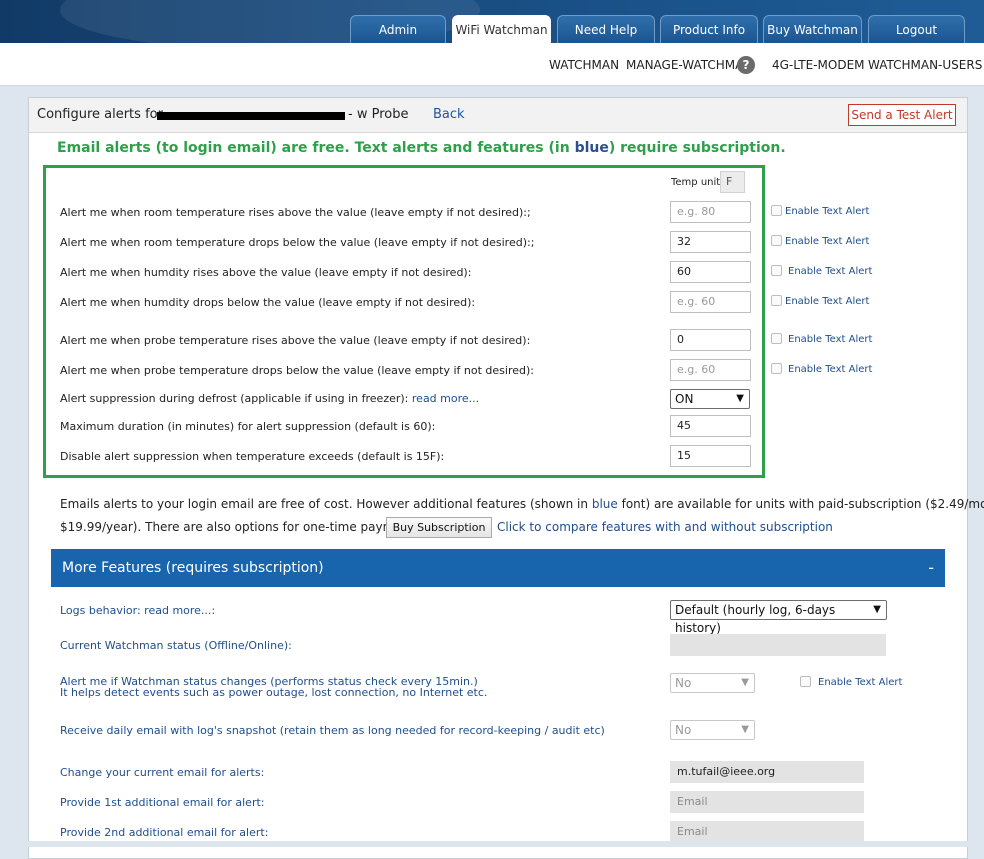  What do you see at coordinates (683, 730) in the screenshot?
I see `daily-email-value: No` at bounding box center [683, 730].